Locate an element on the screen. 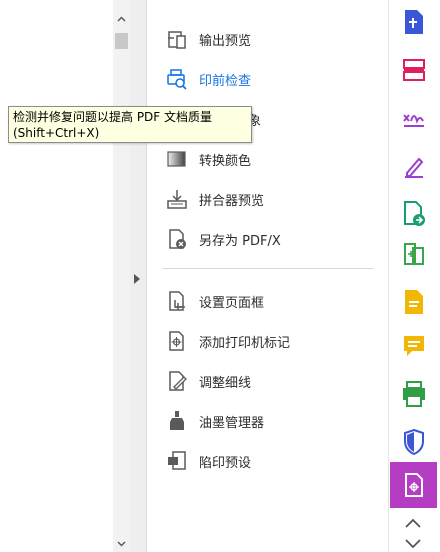 This screenshot has width=440, height=552. scan-ocr-icon is located at coordinates (413, 394).